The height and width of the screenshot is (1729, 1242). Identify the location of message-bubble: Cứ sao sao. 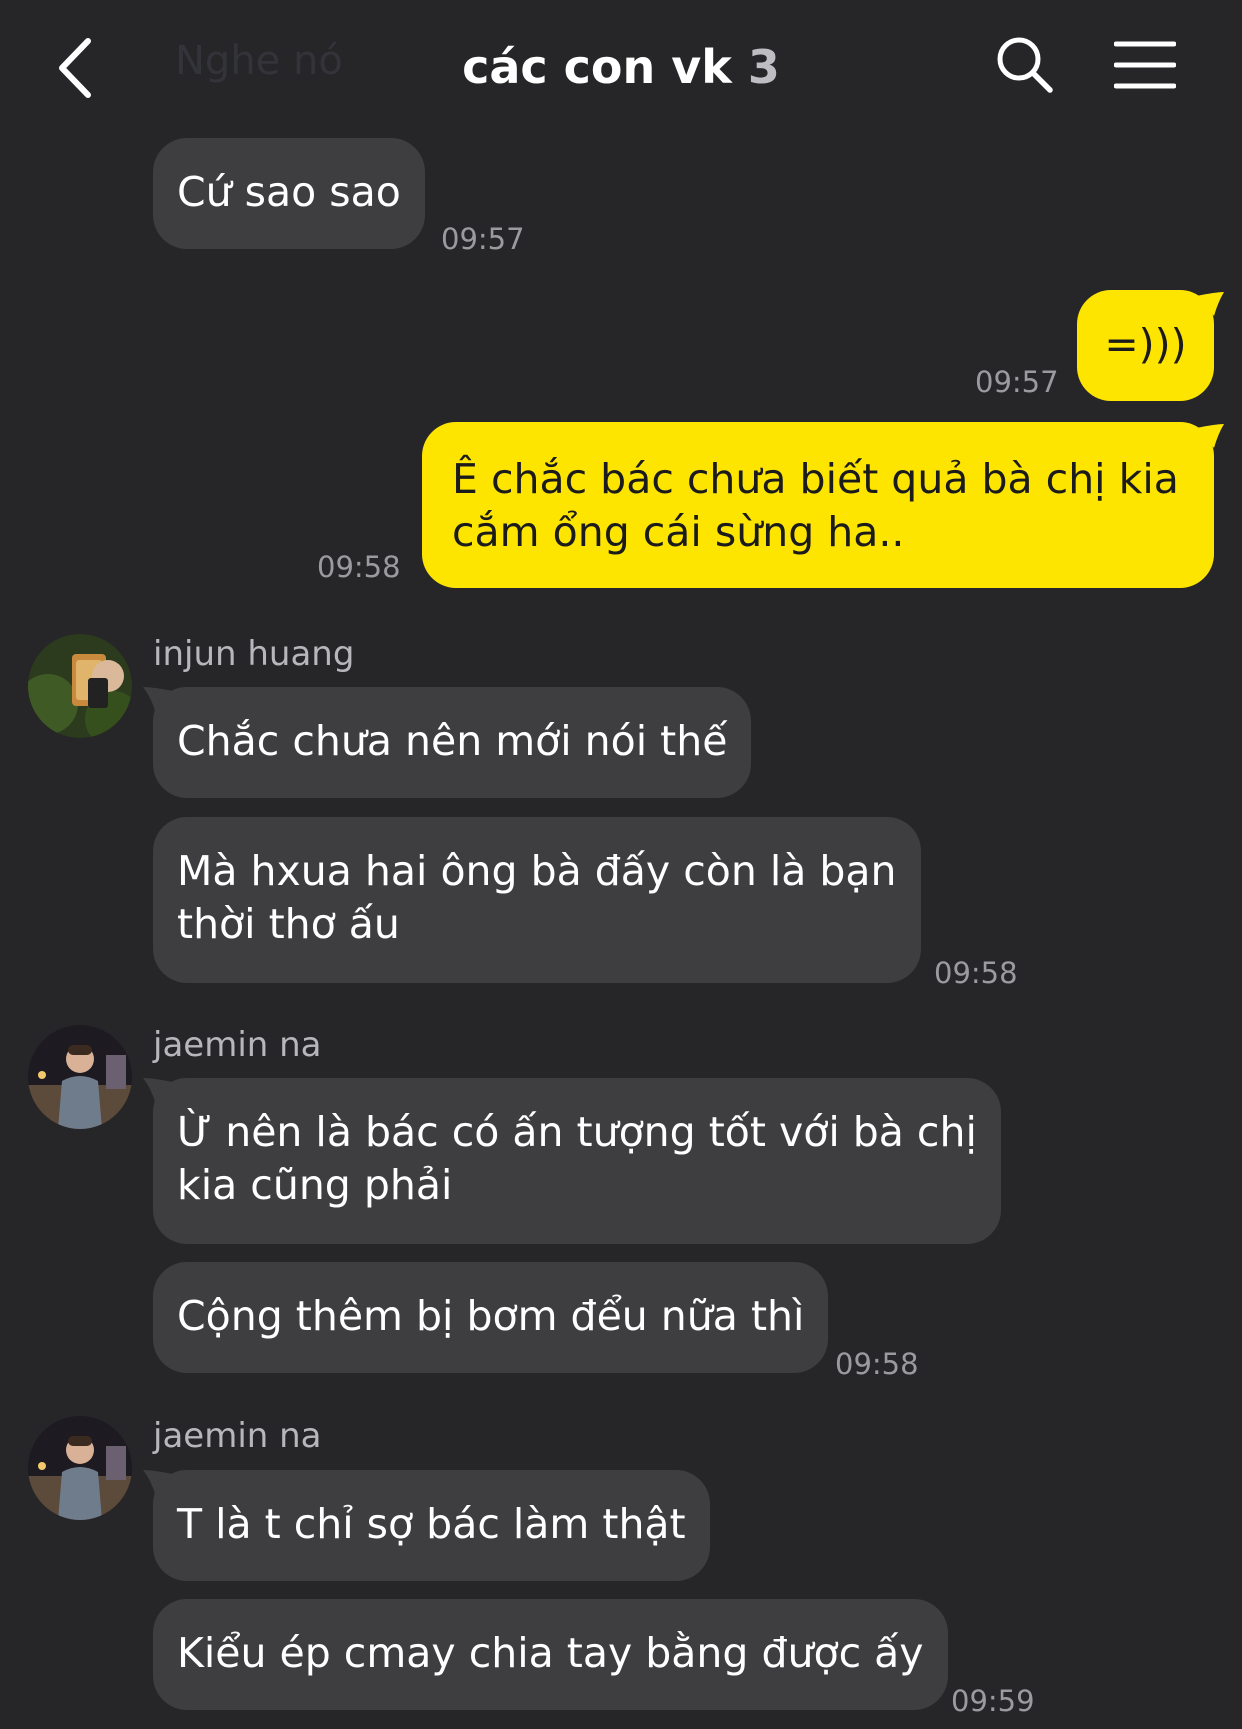
(289, 193).